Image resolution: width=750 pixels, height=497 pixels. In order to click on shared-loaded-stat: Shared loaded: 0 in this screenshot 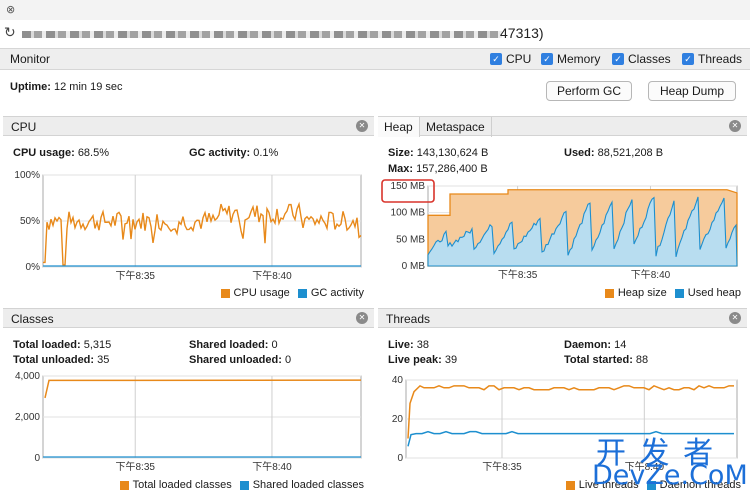, I will do `click(233, 345)`.